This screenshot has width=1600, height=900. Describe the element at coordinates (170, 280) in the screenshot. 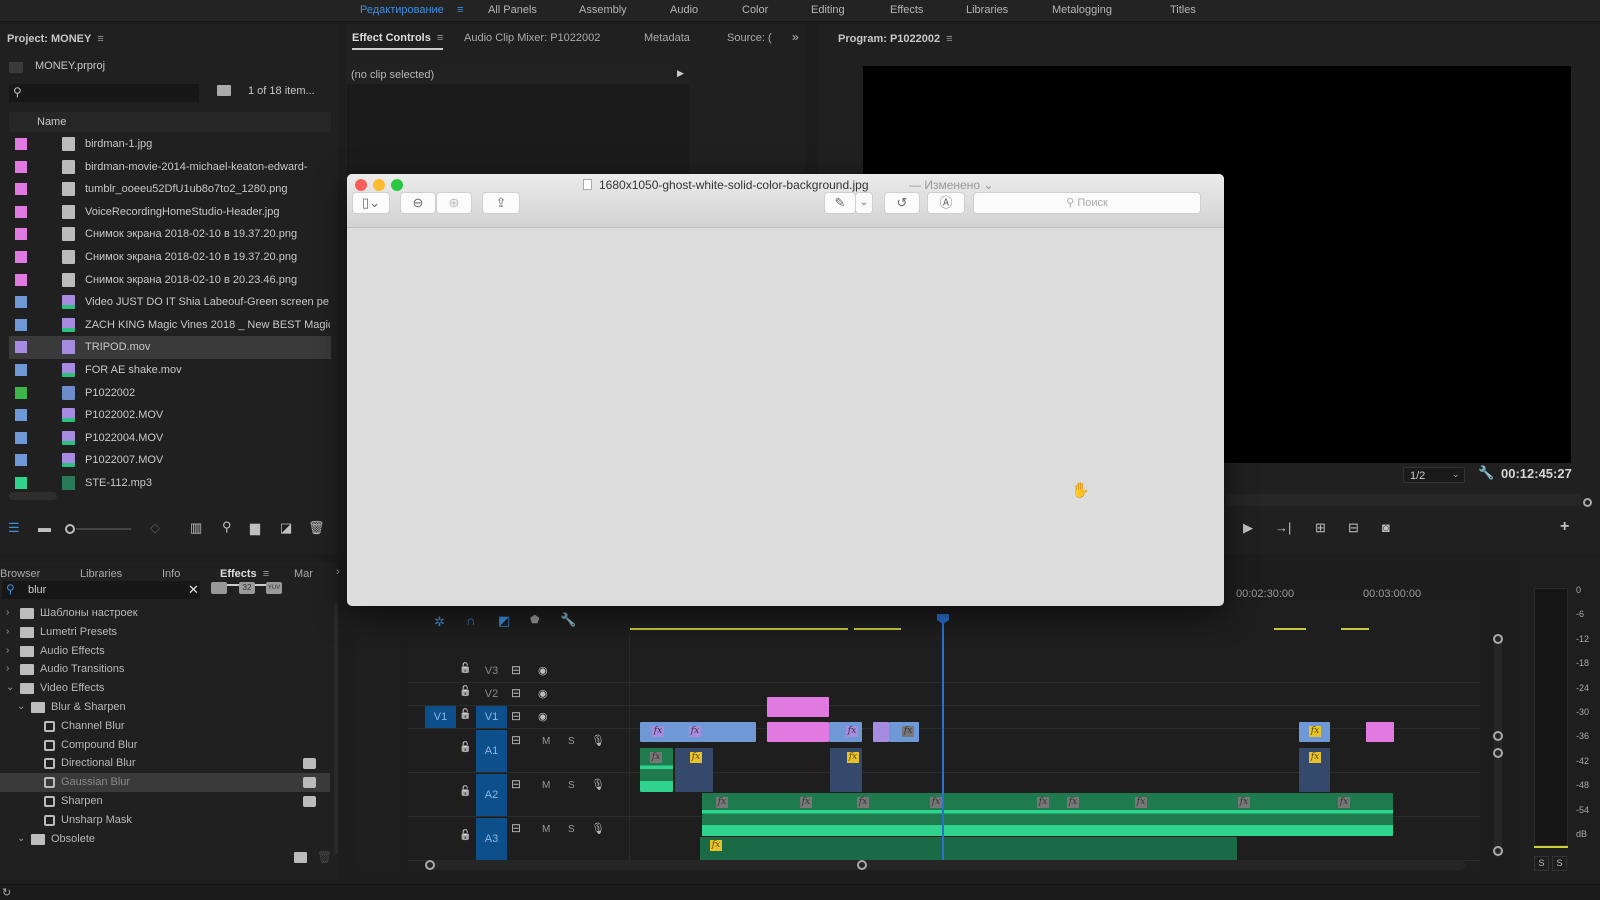

I see `project-item: Снимок экрана 2018-02-10 в 20.23.46.png` at that location.